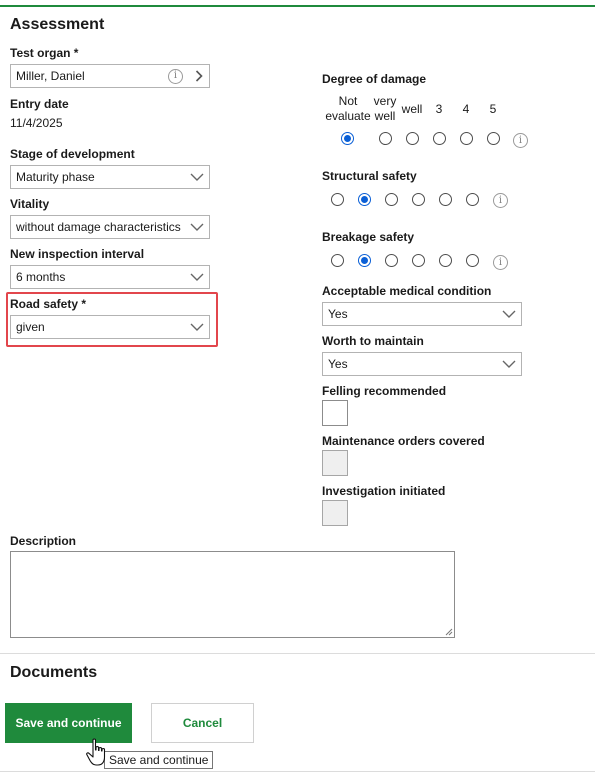 The height and width of the screenshot is (784, 595). I want to click on felling-recommended-checkbox, so click(335, 413).